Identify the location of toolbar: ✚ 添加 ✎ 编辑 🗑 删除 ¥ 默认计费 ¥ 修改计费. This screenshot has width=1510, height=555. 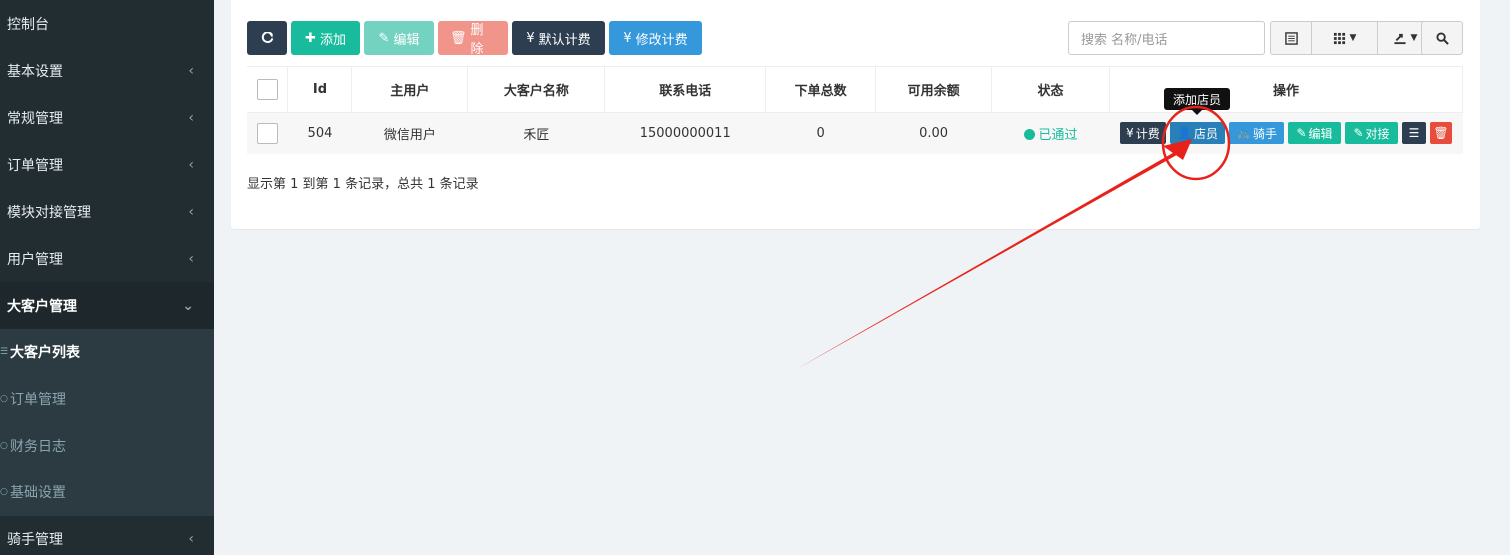
(474, 39).